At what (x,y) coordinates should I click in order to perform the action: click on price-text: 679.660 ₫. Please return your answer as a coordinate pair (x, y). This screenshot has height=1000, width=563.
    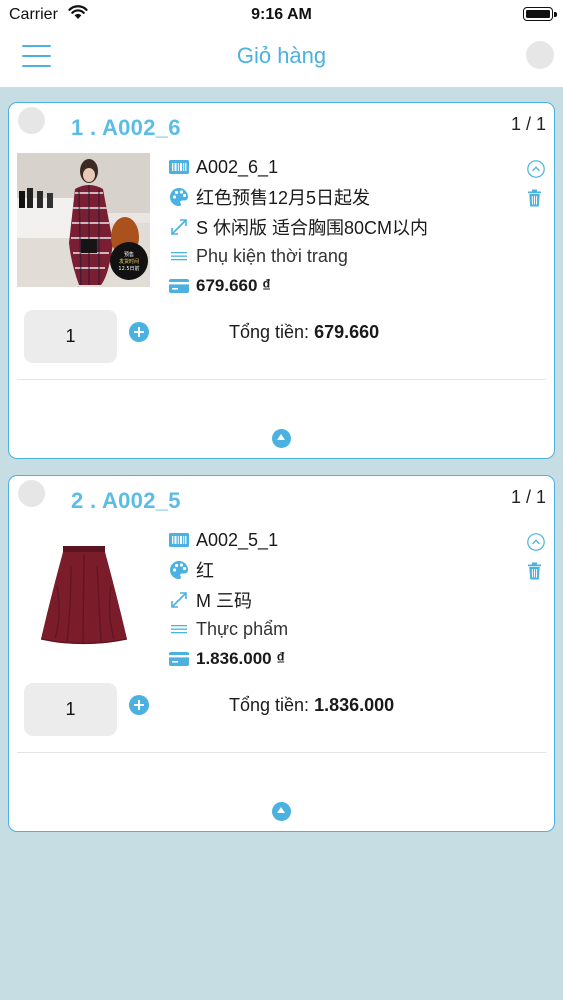
    Looking at the image, I should click on (233, 285).